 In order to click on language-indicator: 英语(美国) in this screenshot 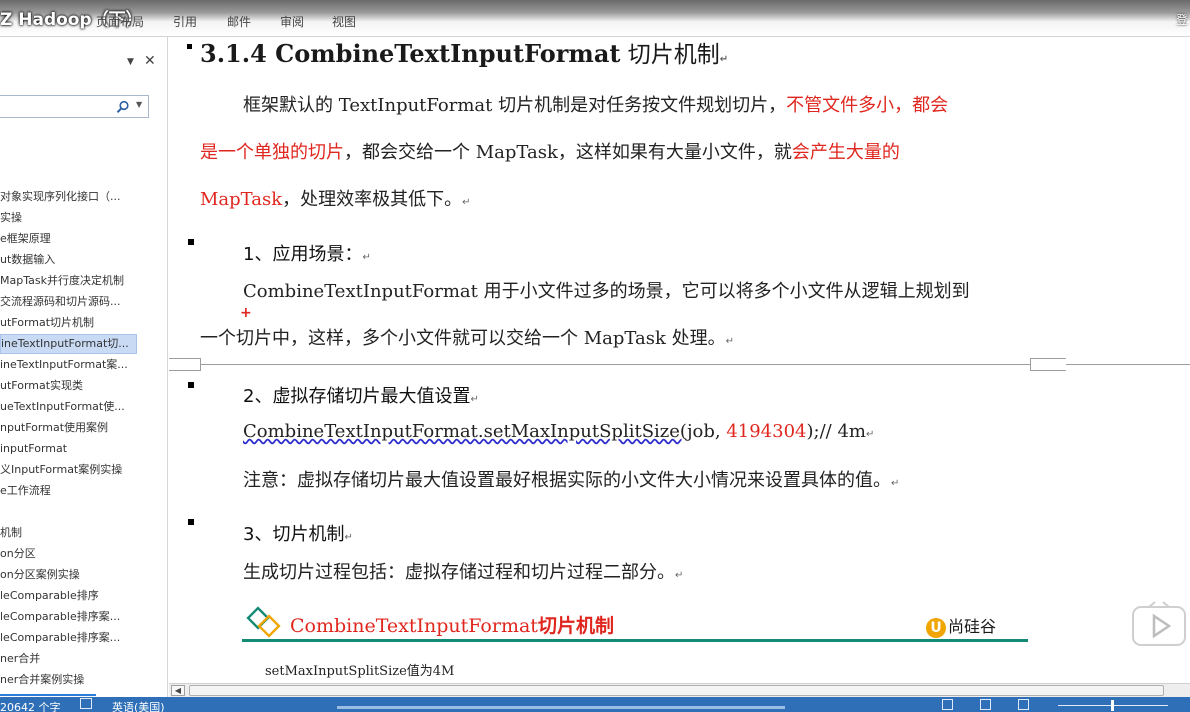, I will do `click(138, 705)`.